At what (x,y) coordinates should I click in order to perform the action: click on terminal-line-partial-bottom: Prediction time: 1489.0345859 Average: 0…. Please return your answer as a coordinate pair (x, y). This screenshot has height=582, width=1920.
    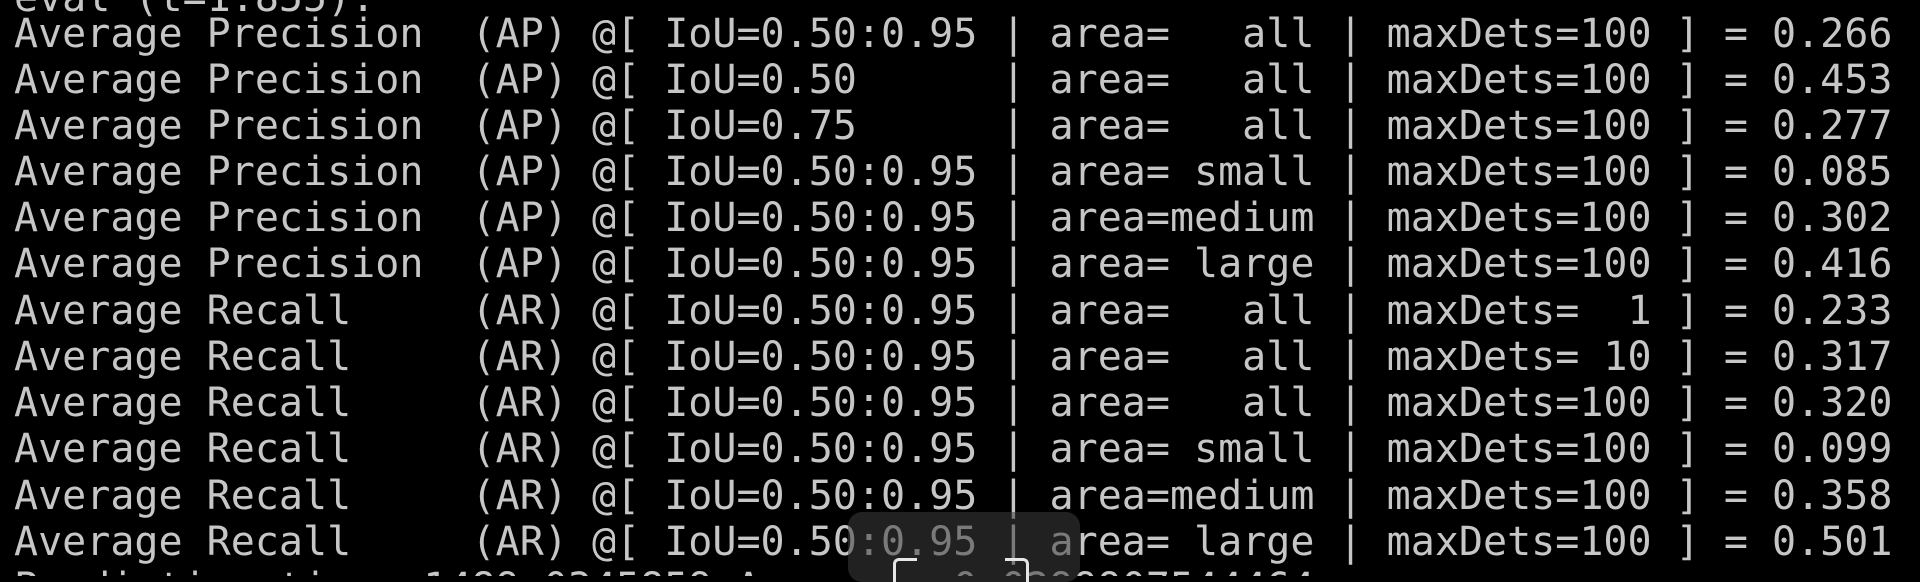
    Looking at the image, I should click on (664, 570).